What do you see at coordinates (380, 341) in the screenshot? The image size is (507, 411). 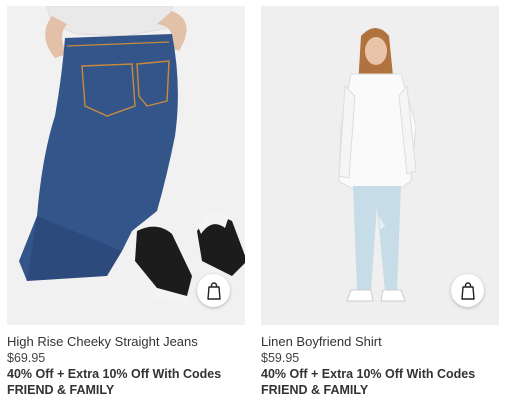 I see `product-name: Linen Boyfriend Shirt` at bounding box center [380, 341].